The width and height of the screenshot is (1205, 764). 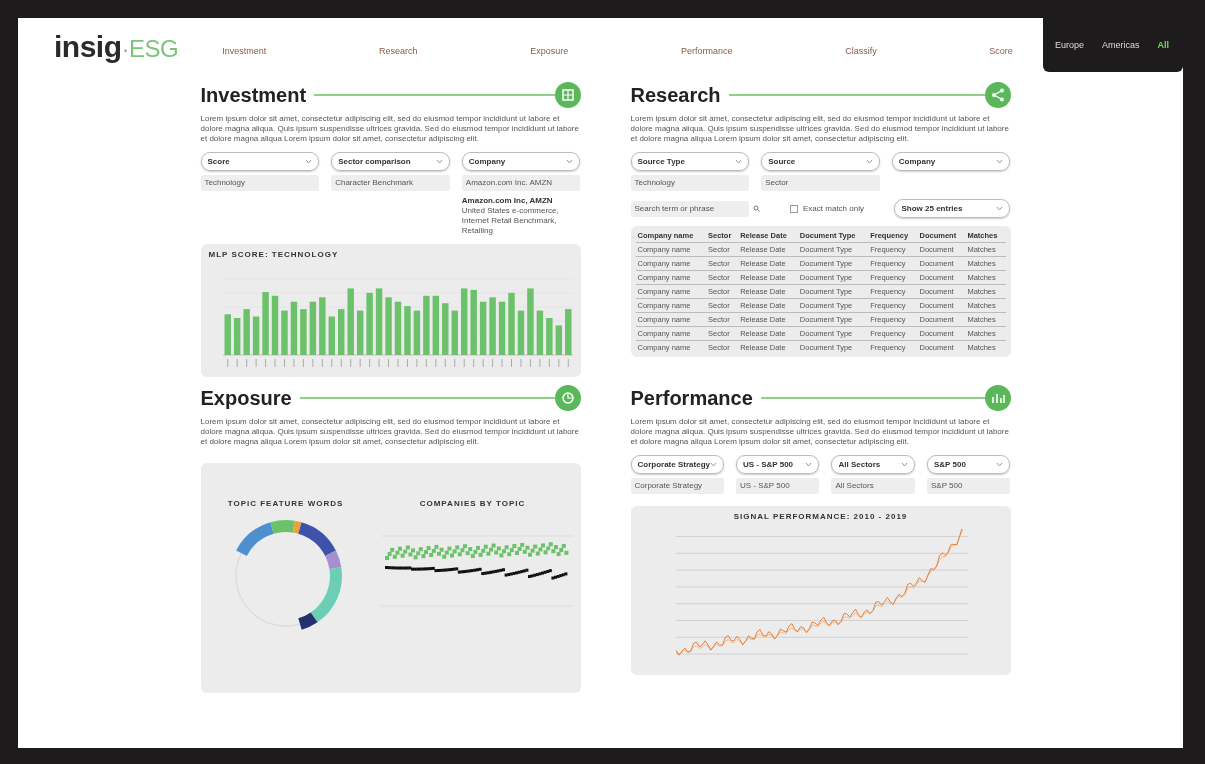 I want to click on search-field: Search term or phrase, so click(x=689, y=208).